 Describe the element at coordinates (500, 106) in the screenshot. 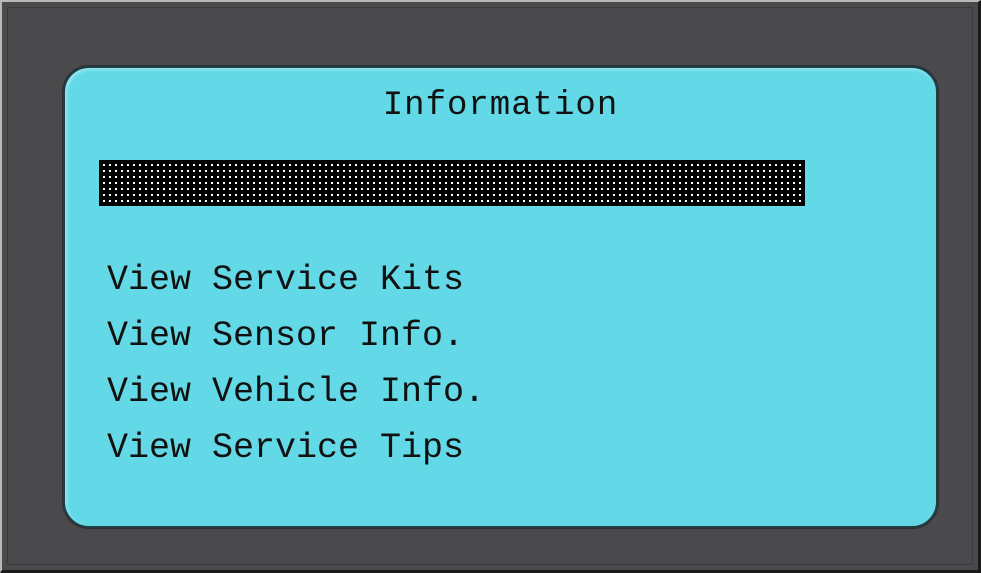

I see `screen-title: Information` at that location.